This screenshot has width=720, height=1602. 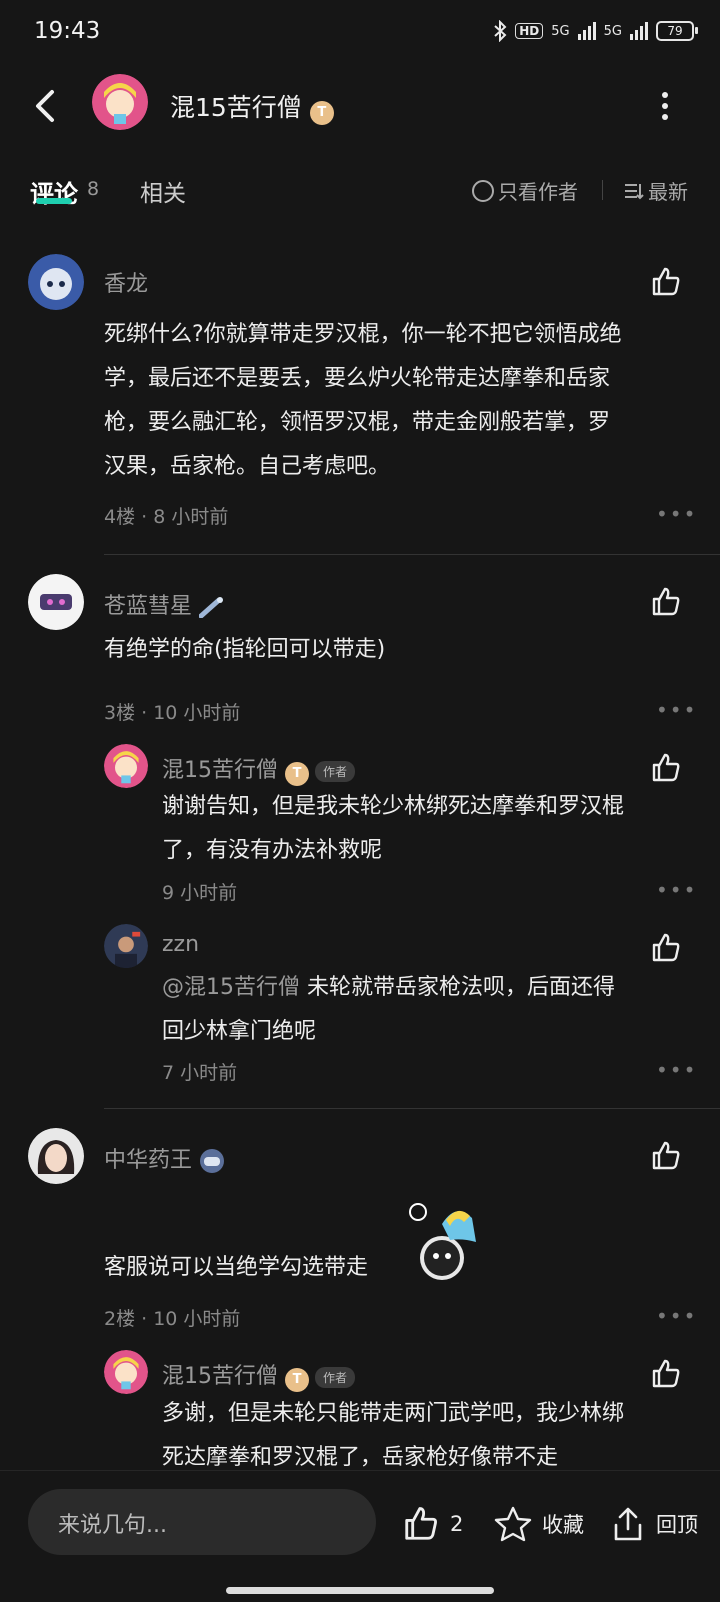 What do you see at coordinates (245, 649) in the screenshot?
I see `comment-text: 有绝学的命(指轮回可以带走)` at bounding box center [245, 649].